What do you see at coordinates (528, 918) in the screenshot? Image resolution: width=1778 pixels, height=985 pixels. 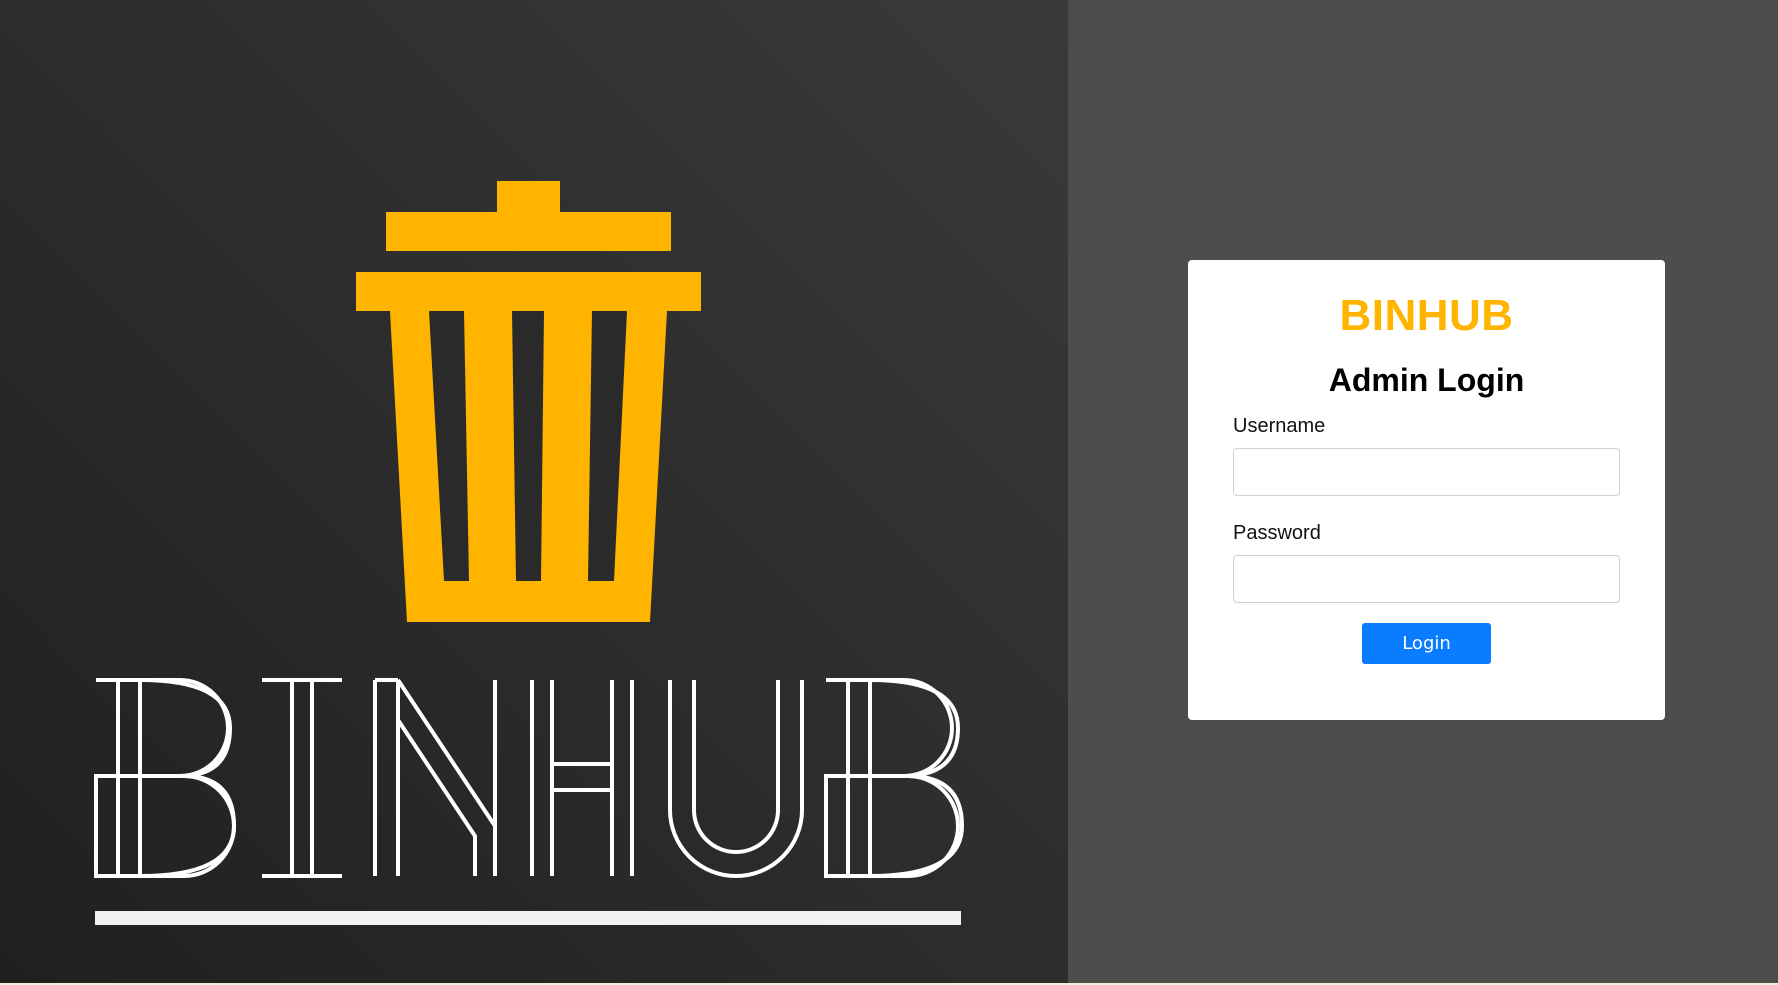 I see `wordmark-underline` at bounding box center [528, 918].